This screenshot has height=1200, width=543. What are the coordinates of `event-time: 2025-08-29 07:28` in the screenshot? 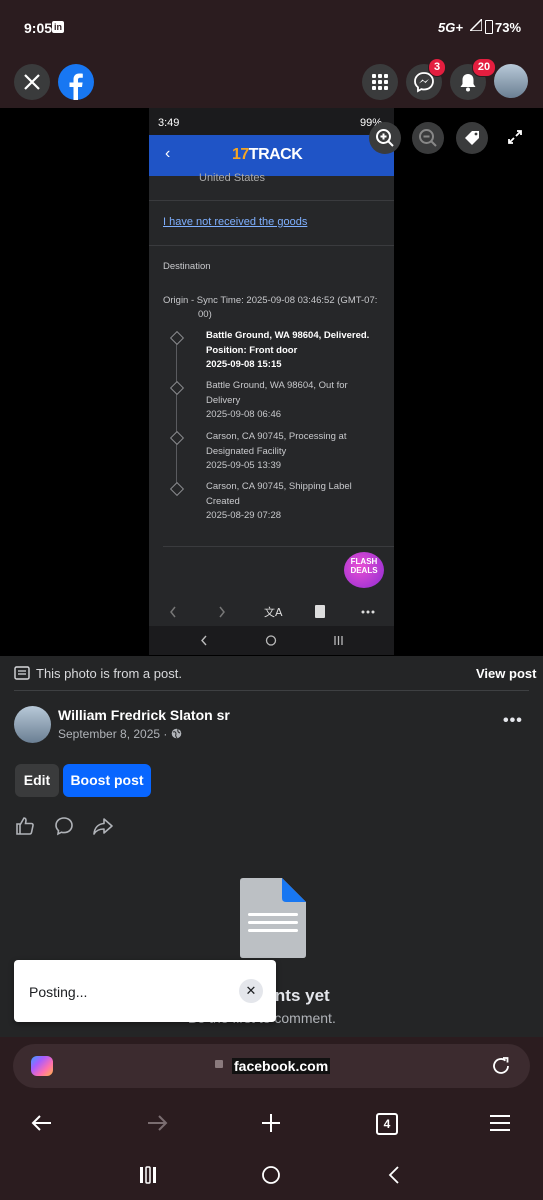 It's located at (244, 515).